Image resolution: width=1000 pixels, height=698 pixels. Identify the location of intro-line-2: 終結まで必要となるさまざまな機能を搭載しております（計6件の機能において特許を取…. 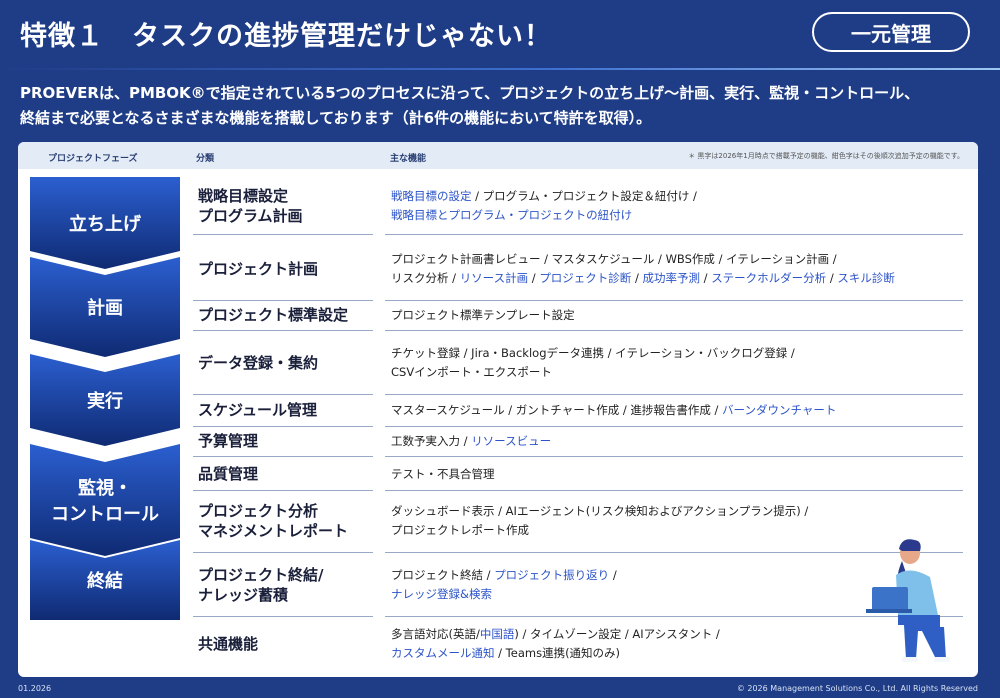
(336, 118).